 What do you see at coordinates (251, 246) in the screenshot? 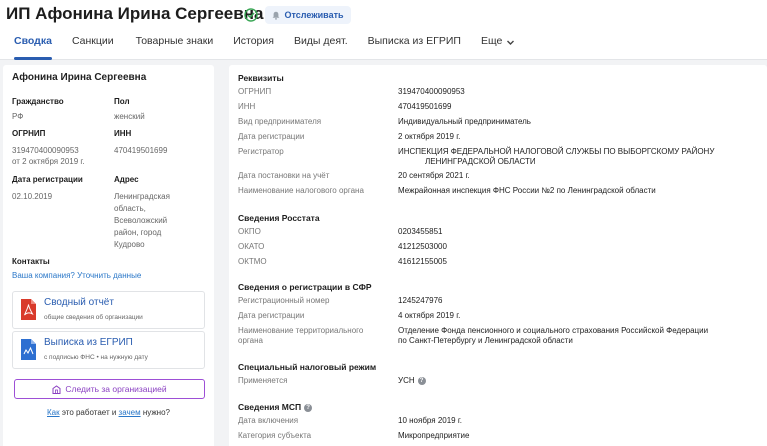
I see `field-label: ОКАТО` at bounding box center [251, 246].